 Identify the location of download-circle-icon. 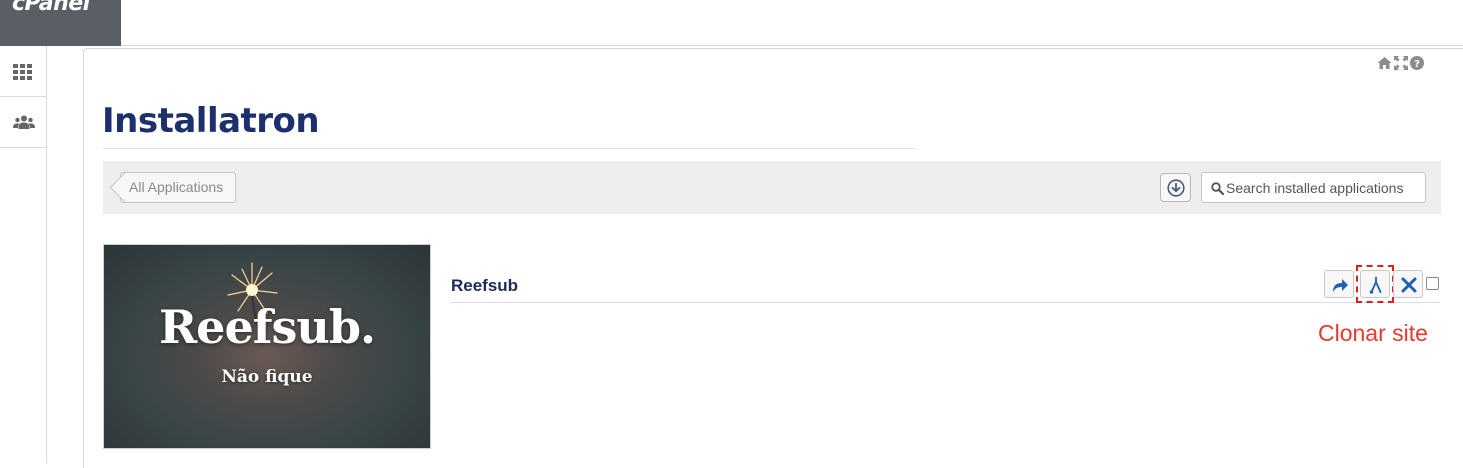
(1176, 188).